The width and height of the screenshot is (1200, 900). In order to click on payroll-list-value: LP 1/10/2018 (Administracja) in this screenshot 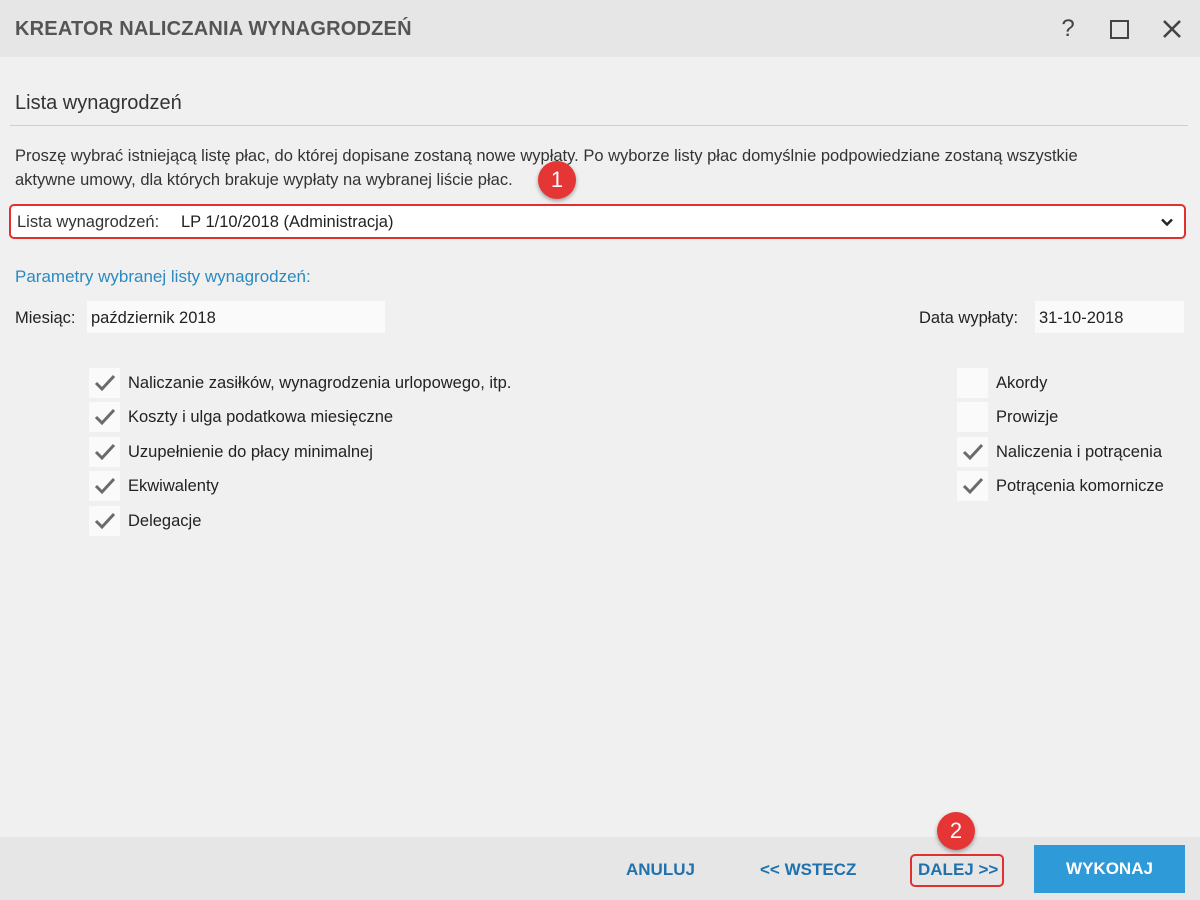, I will do `click(287, 222)`.